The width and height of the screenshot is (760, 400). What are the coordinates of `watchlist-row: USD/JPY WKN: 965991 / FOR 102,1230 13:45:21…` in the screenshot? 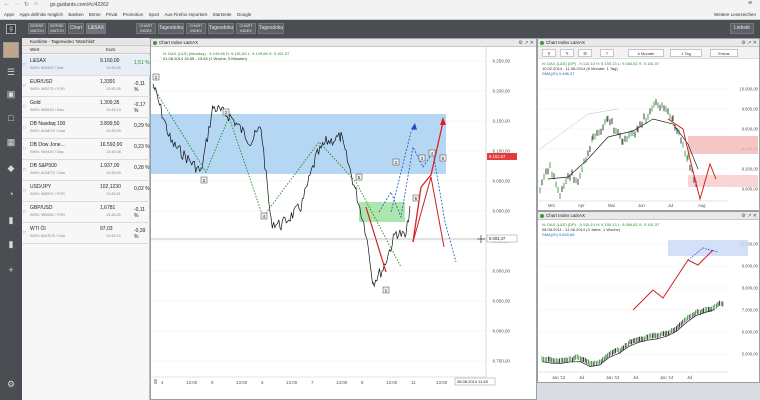 It's located at (86, 191).